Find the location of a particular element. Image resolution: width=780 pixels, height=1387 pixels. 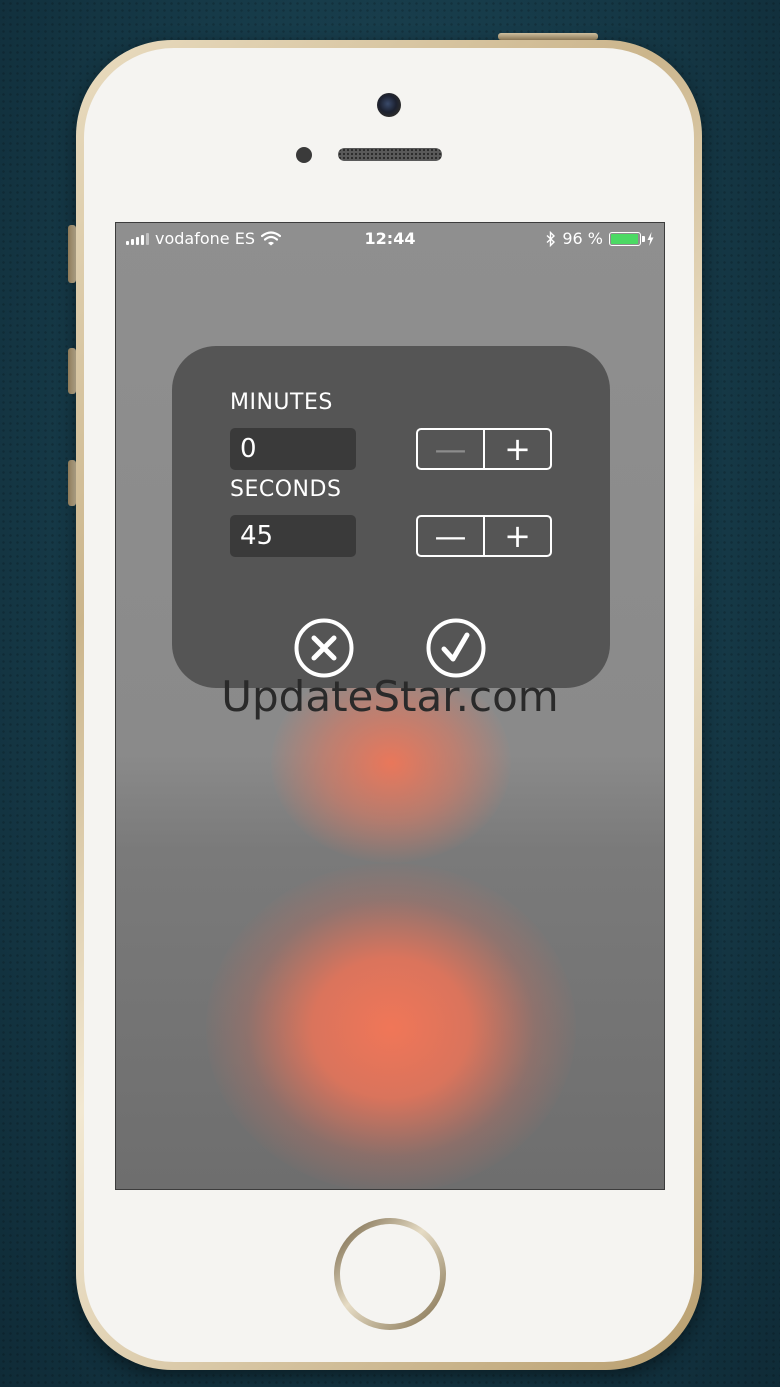

watermark: UpdateStar.com is located at coordinates (390, 696).